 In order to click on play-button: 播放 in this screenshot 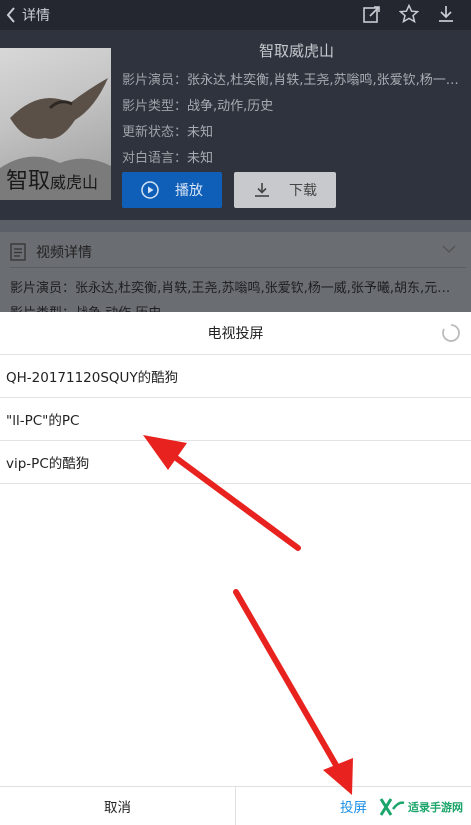, I will do `click(172, 190)`.